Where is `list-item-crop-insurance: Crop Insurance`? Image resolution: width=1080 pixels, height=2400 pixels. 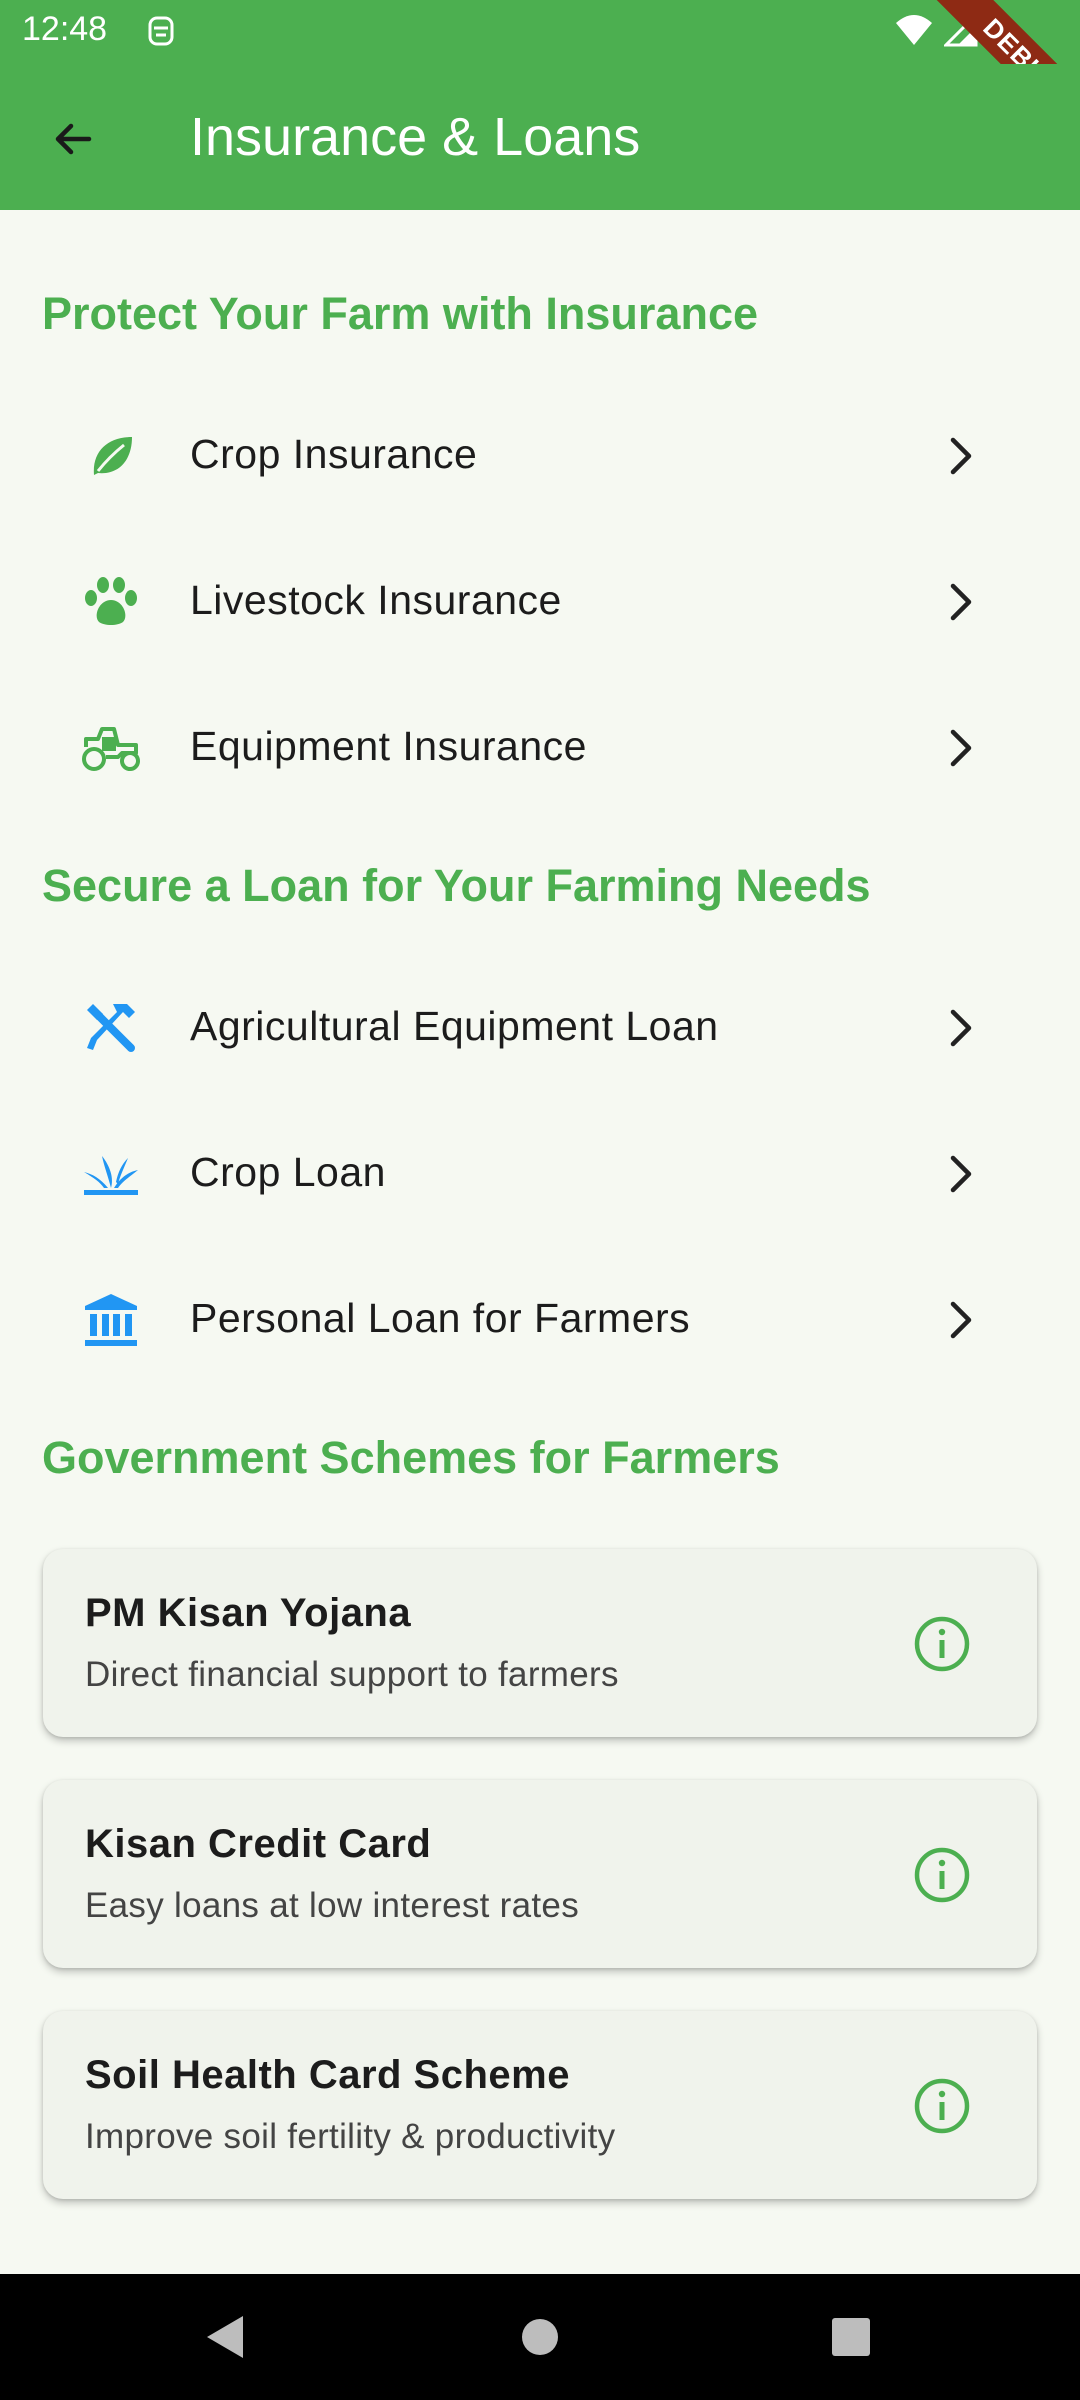 list-item-crop-insurance: Crop Insurance is located at coordinates (540, 456).